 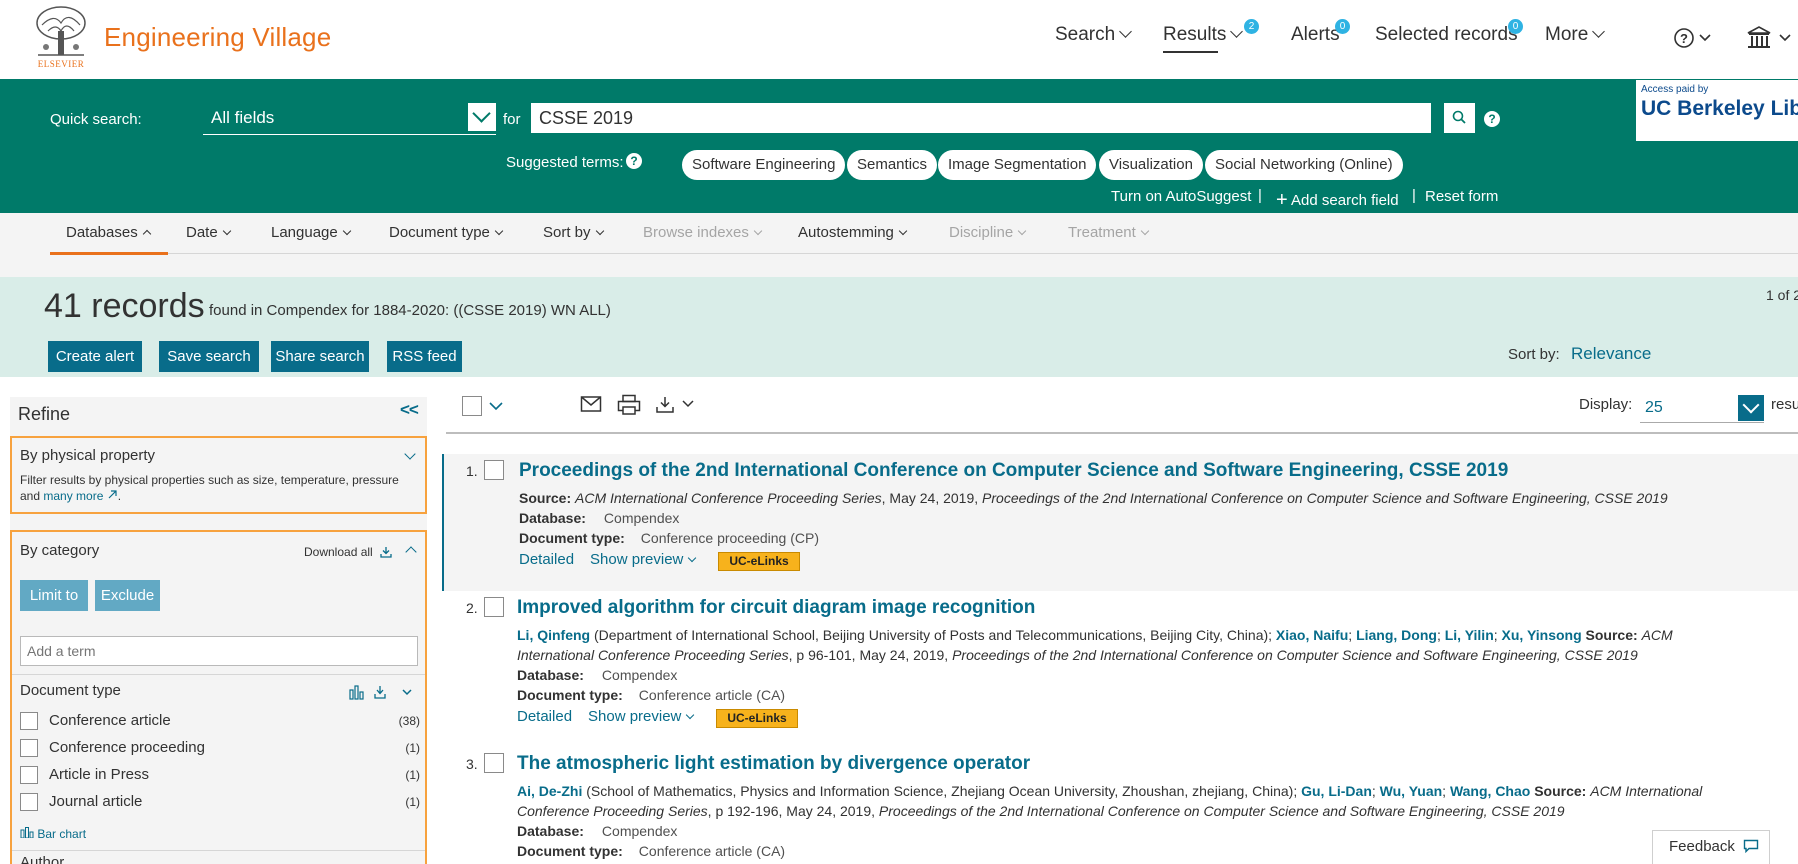 I want to click on search-input, so click(x=981, y=118).